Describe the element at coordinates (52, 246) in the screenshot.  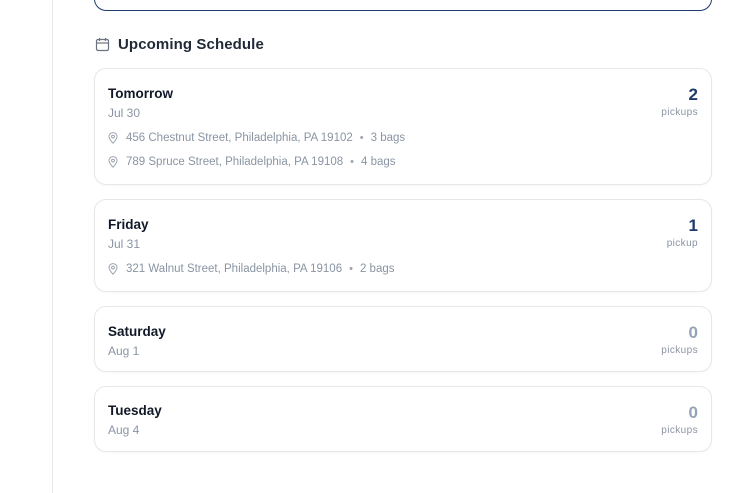
I see `sidebar-divider` at that location.